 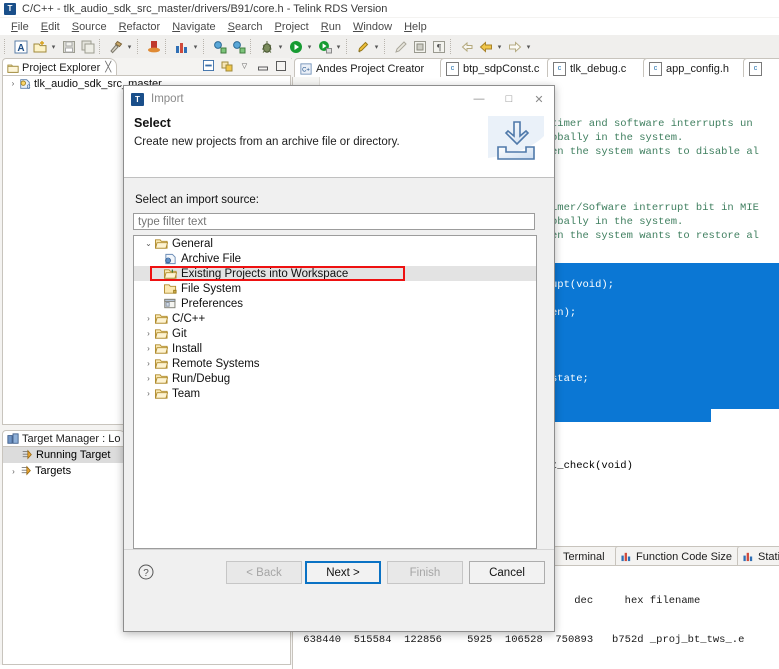 I want to click on build-hammer-icon, so click(x=115, y=46).